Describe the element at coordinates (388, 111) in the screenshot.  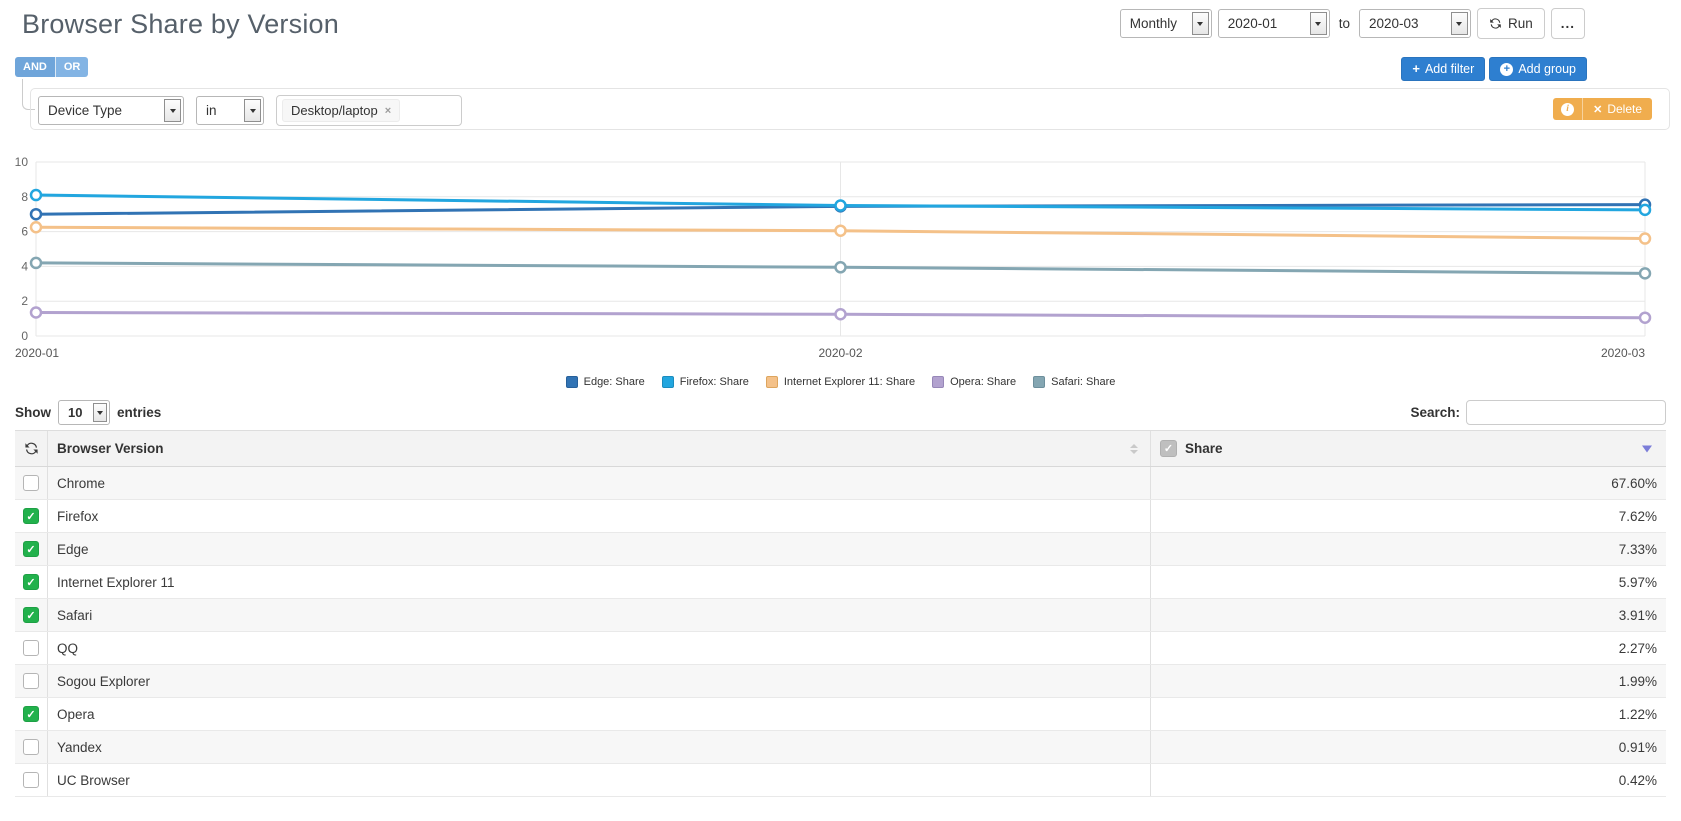
I see `remove-tag-icon: ×` at that location.